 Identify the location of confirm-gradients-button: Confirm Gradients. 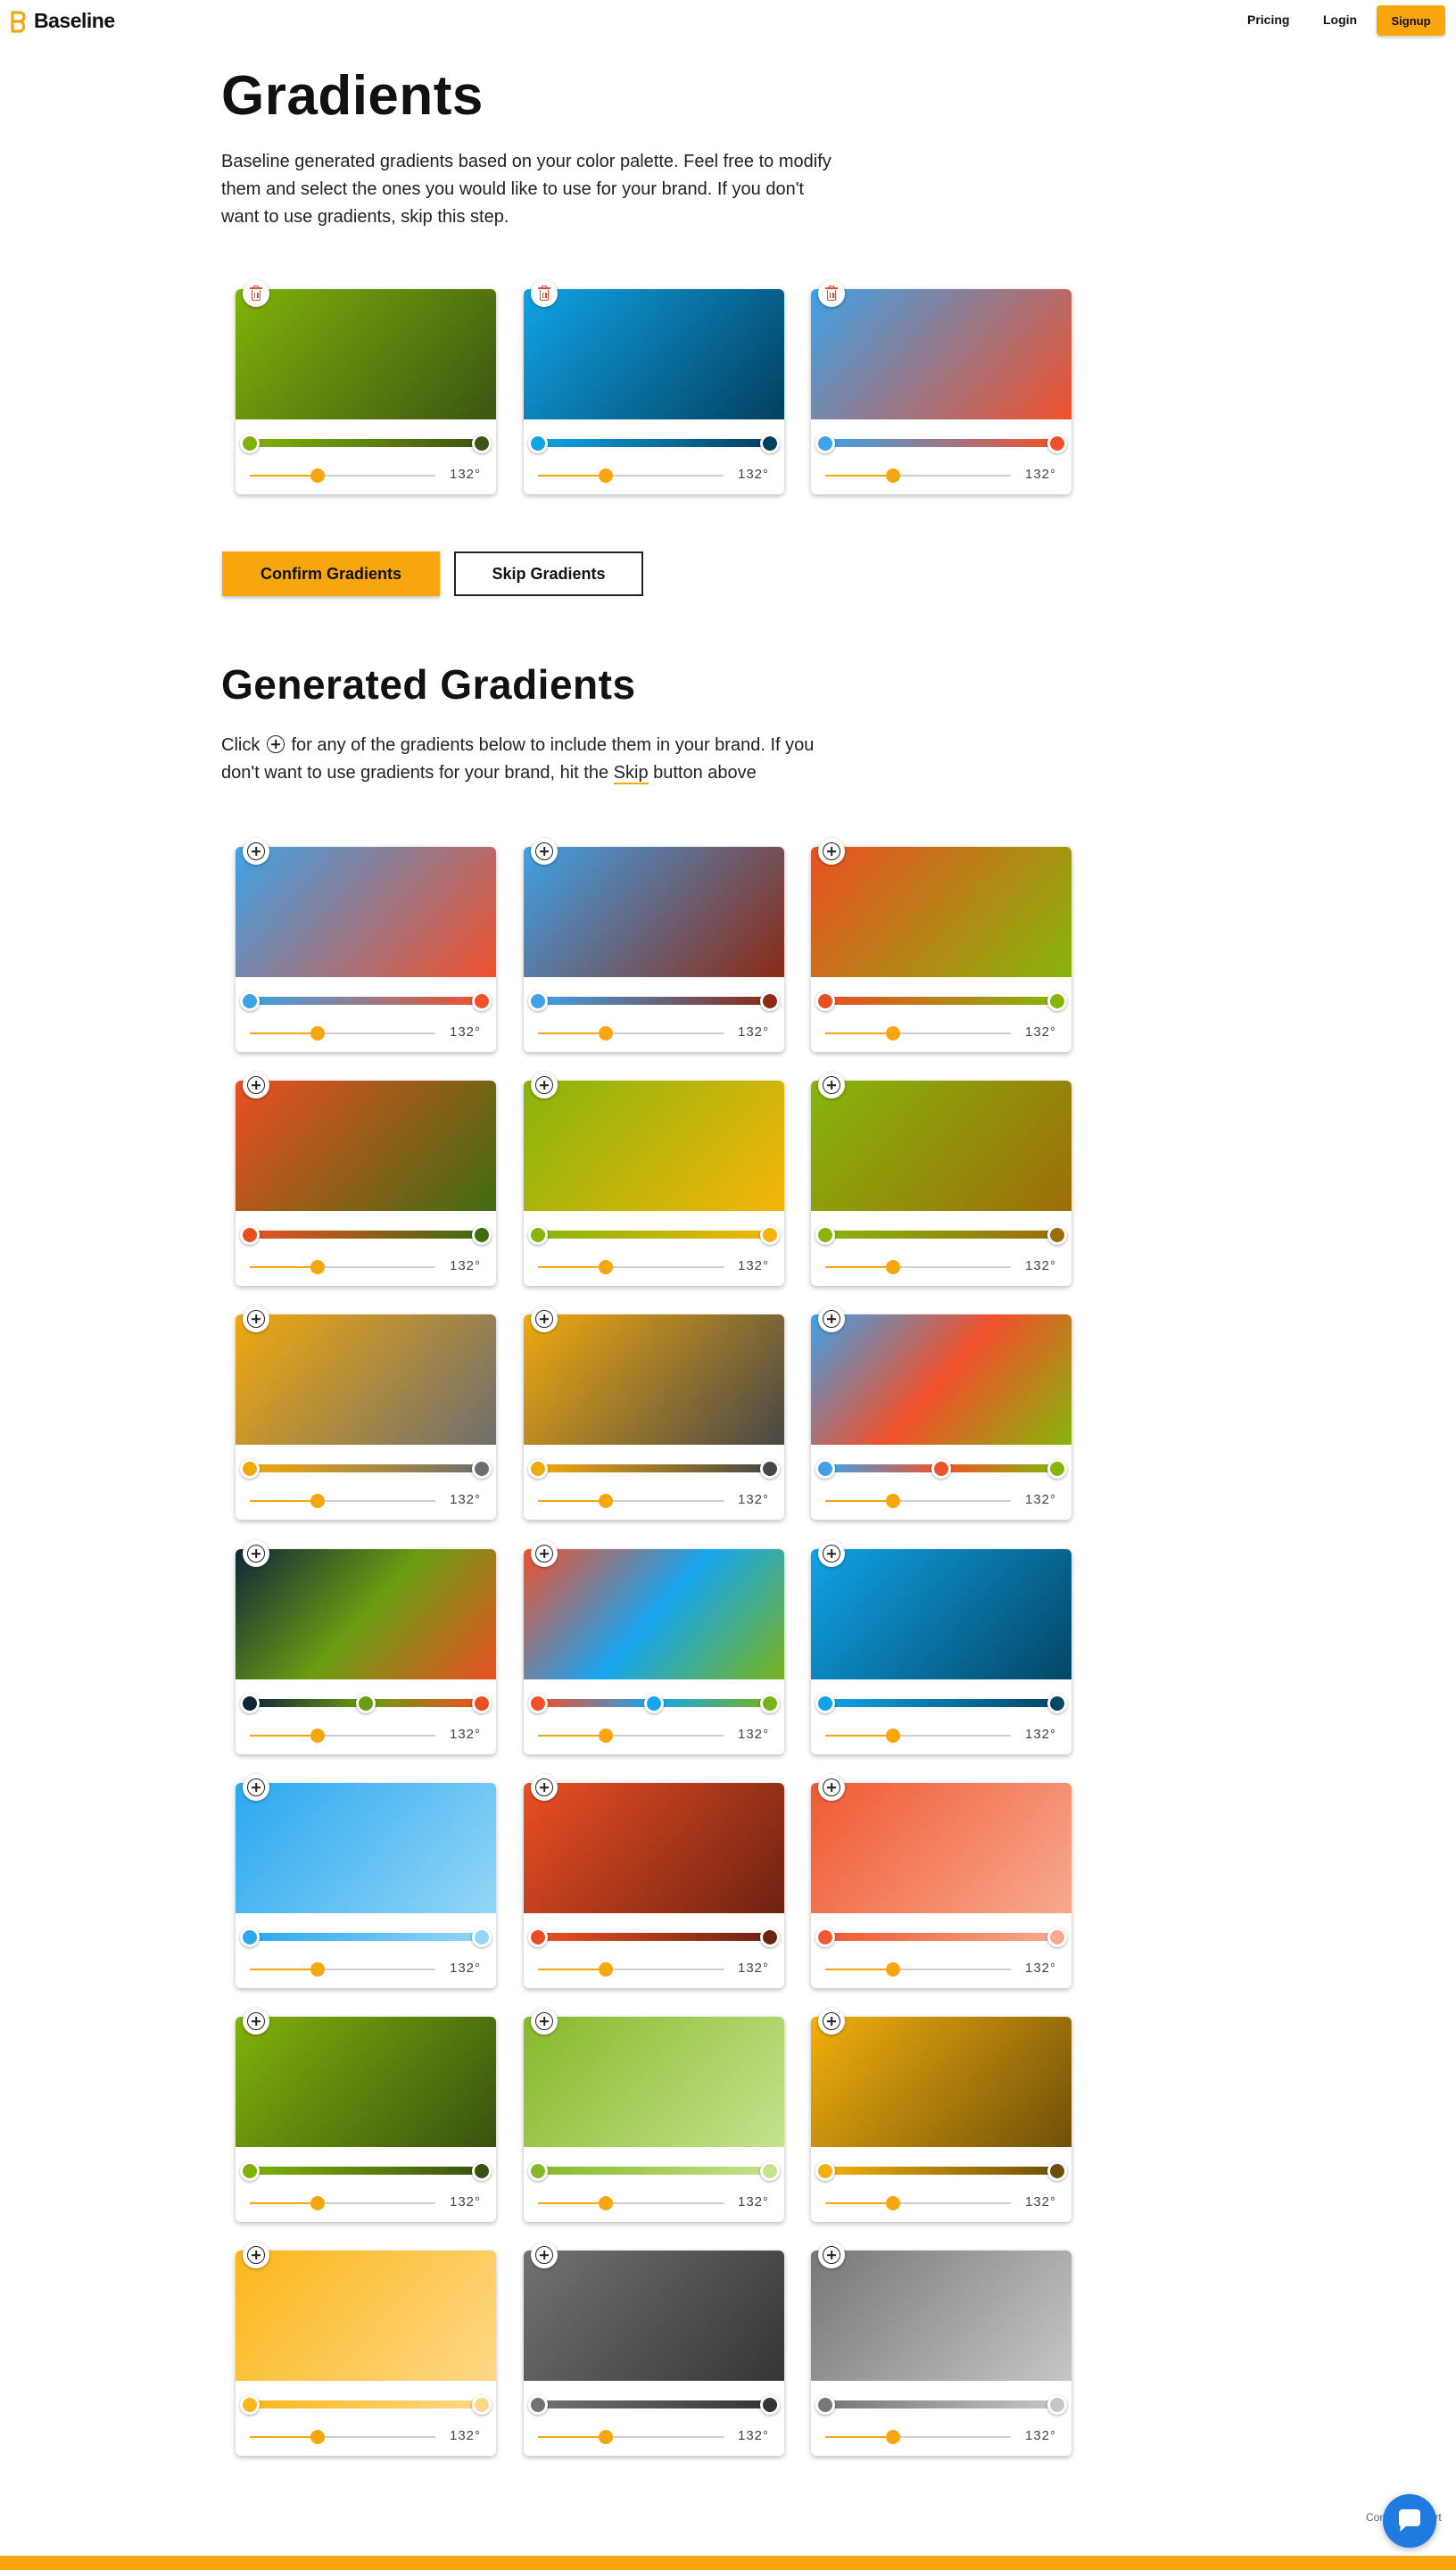
(331, 574).